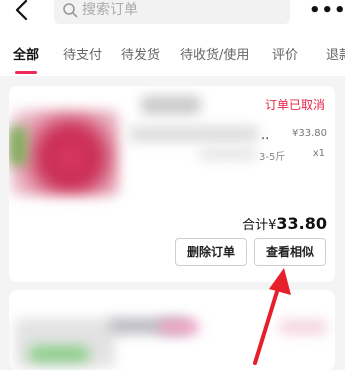  I want to click on tab-pending-shipment: 待发货, so click(140, 53).